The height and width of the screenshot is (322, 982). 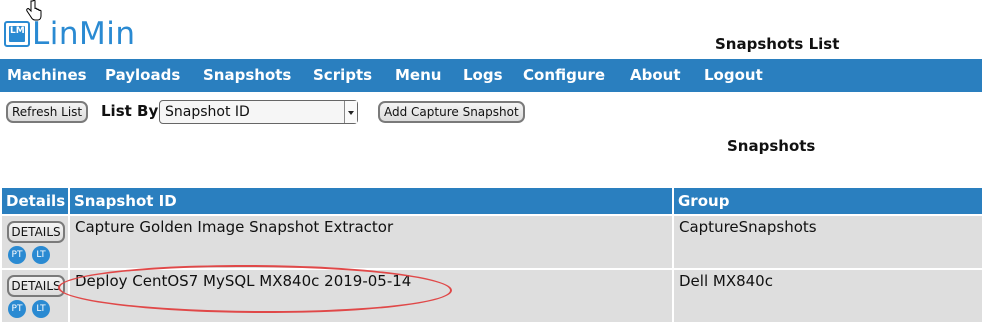 What do you see at coordinates (828, 242) in the screenshot?
I see `table-row-group-cell: CaptureSnapshots` at bounding box center [828, 242].